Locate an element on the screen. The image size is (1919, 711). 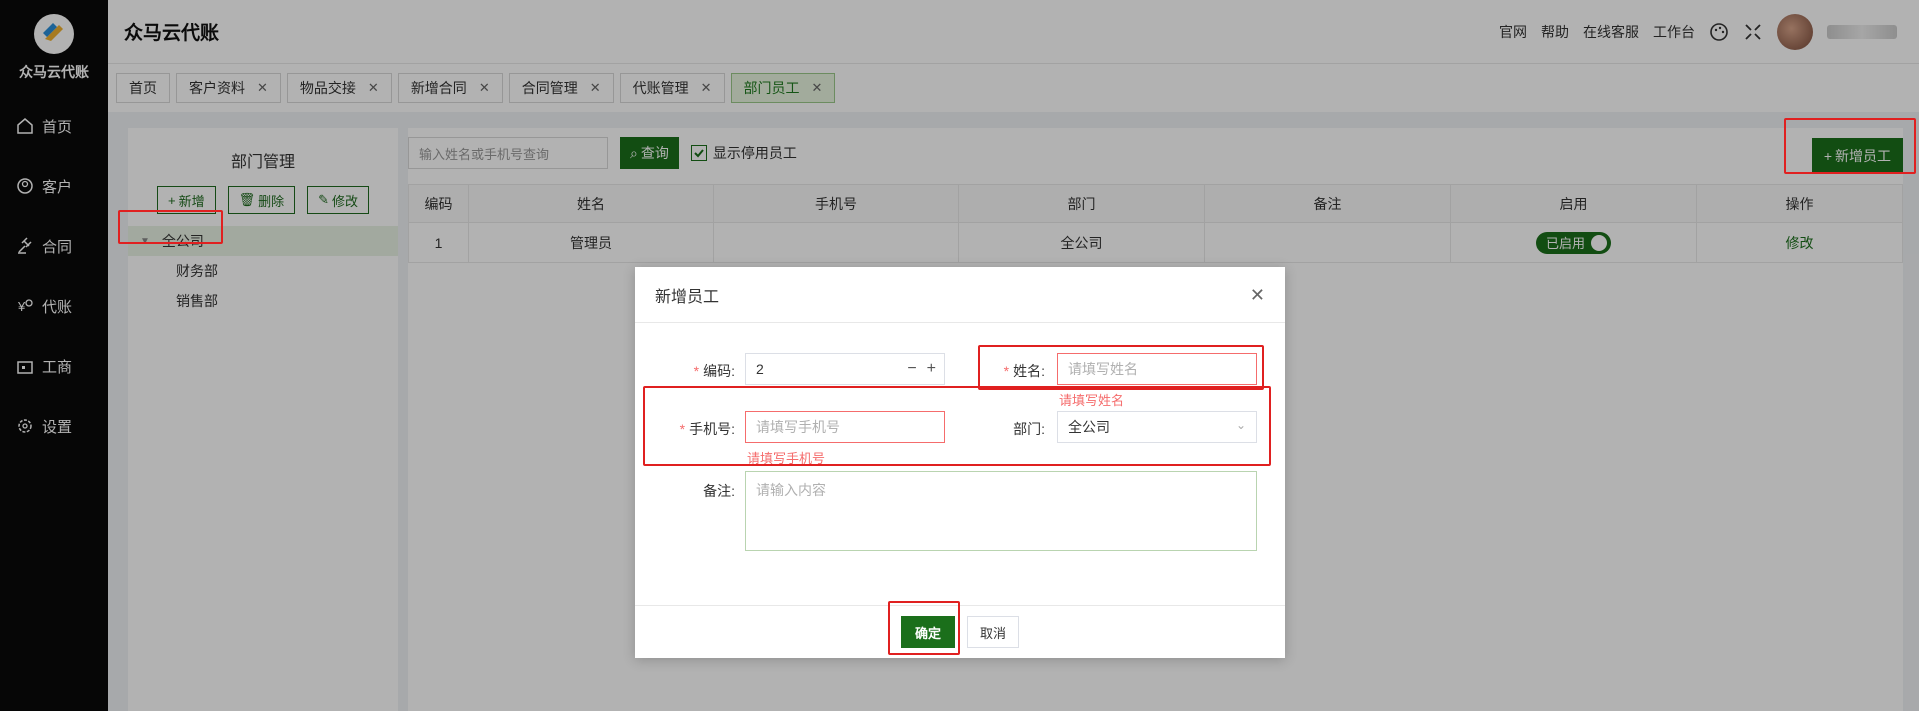
dept-label: 部门: is located at coordinates (1029, 429).